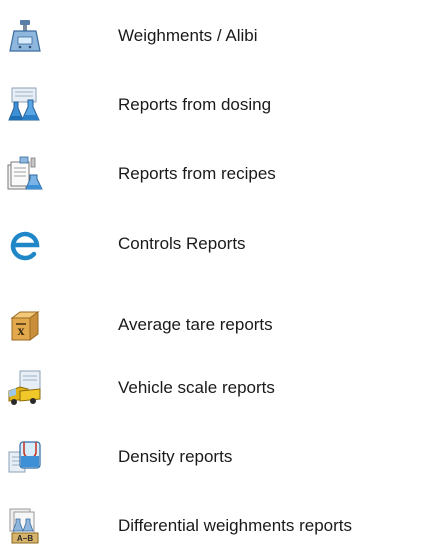 The image size is (441, 558). Describe the element at coordinates (197, 173) in the screenshot. I see `menu-item-label: Reports from recipes` at that location.